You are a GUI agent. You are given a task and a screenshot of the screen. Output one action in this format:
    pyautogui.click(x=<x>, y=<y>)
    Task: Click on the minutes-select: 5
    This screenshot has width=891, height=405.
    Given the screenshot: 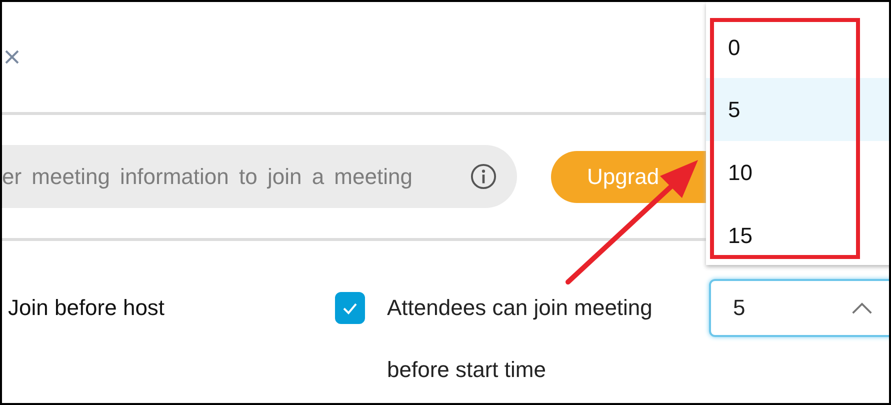 What is the action you would take?
    pyautogui.click(x=799, y=308)
    